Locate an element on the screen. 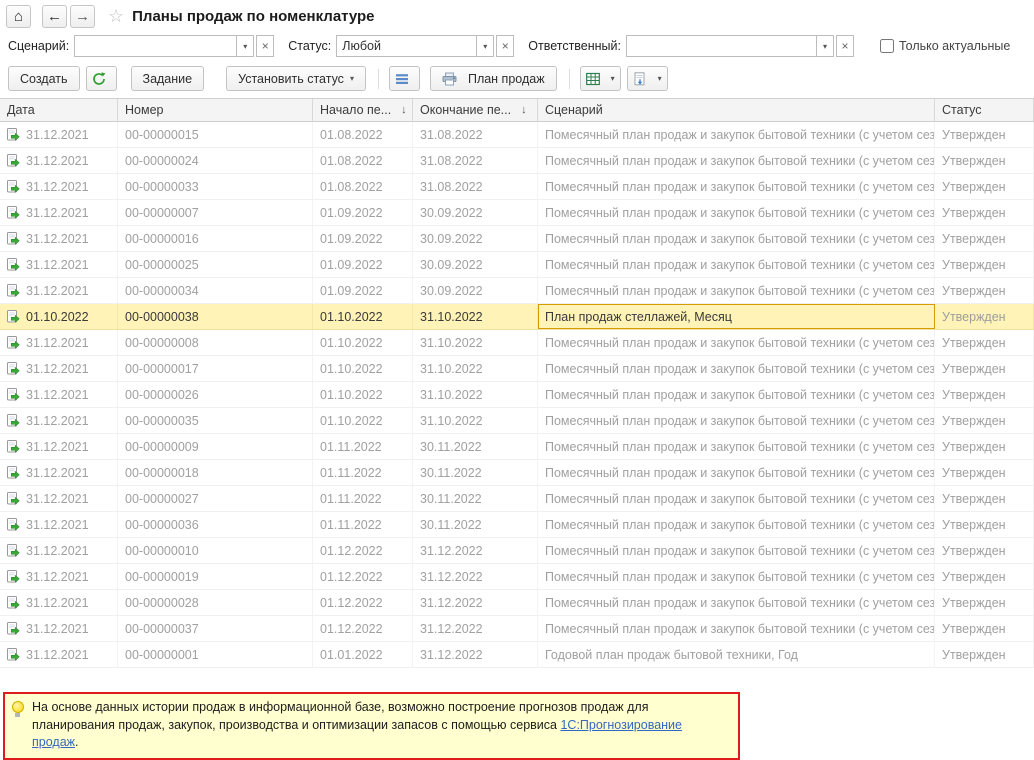 The image size is (1034, 760). cell-end: 31.10.2022 is located at coordinates (475, 316).